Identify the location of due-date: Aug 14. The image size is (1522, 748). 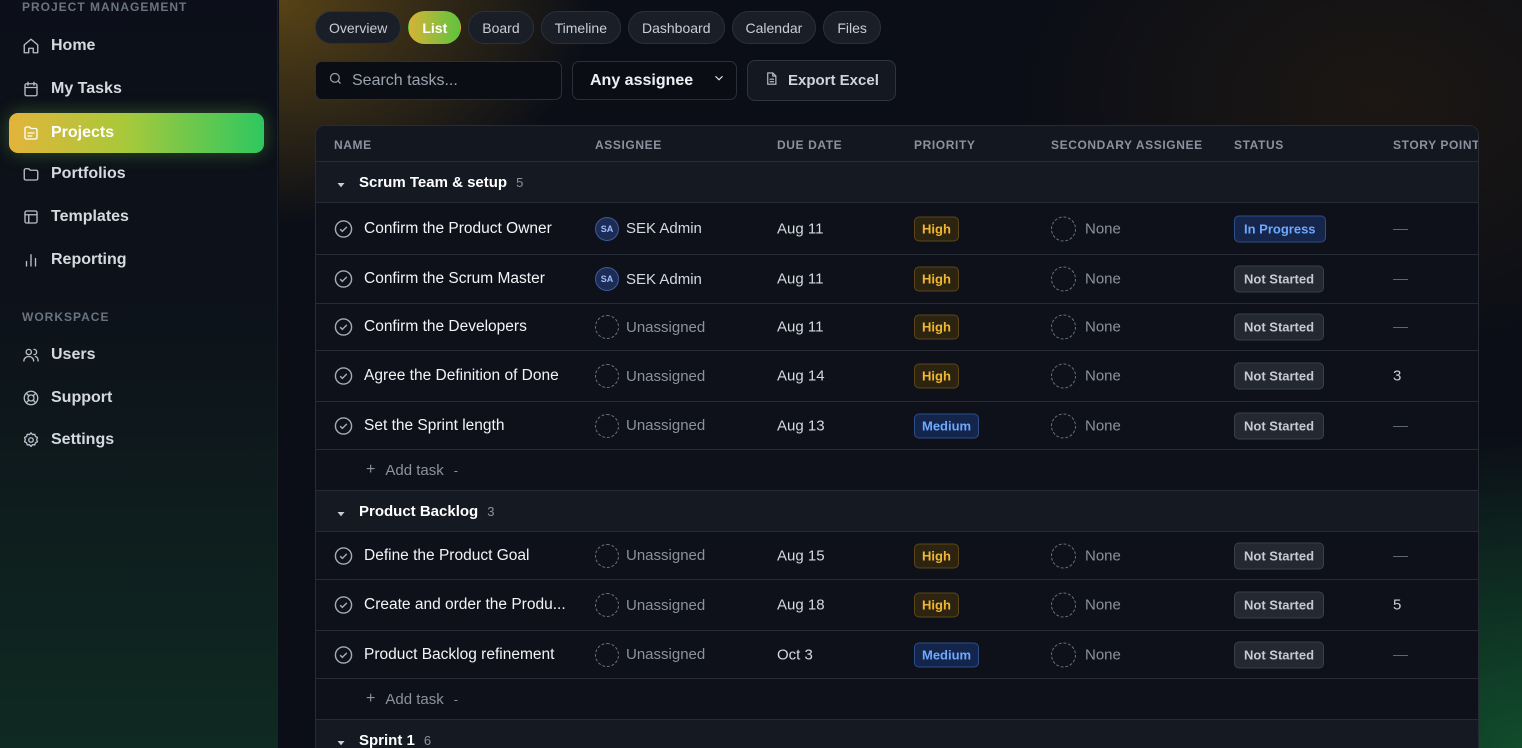
(801, 376).